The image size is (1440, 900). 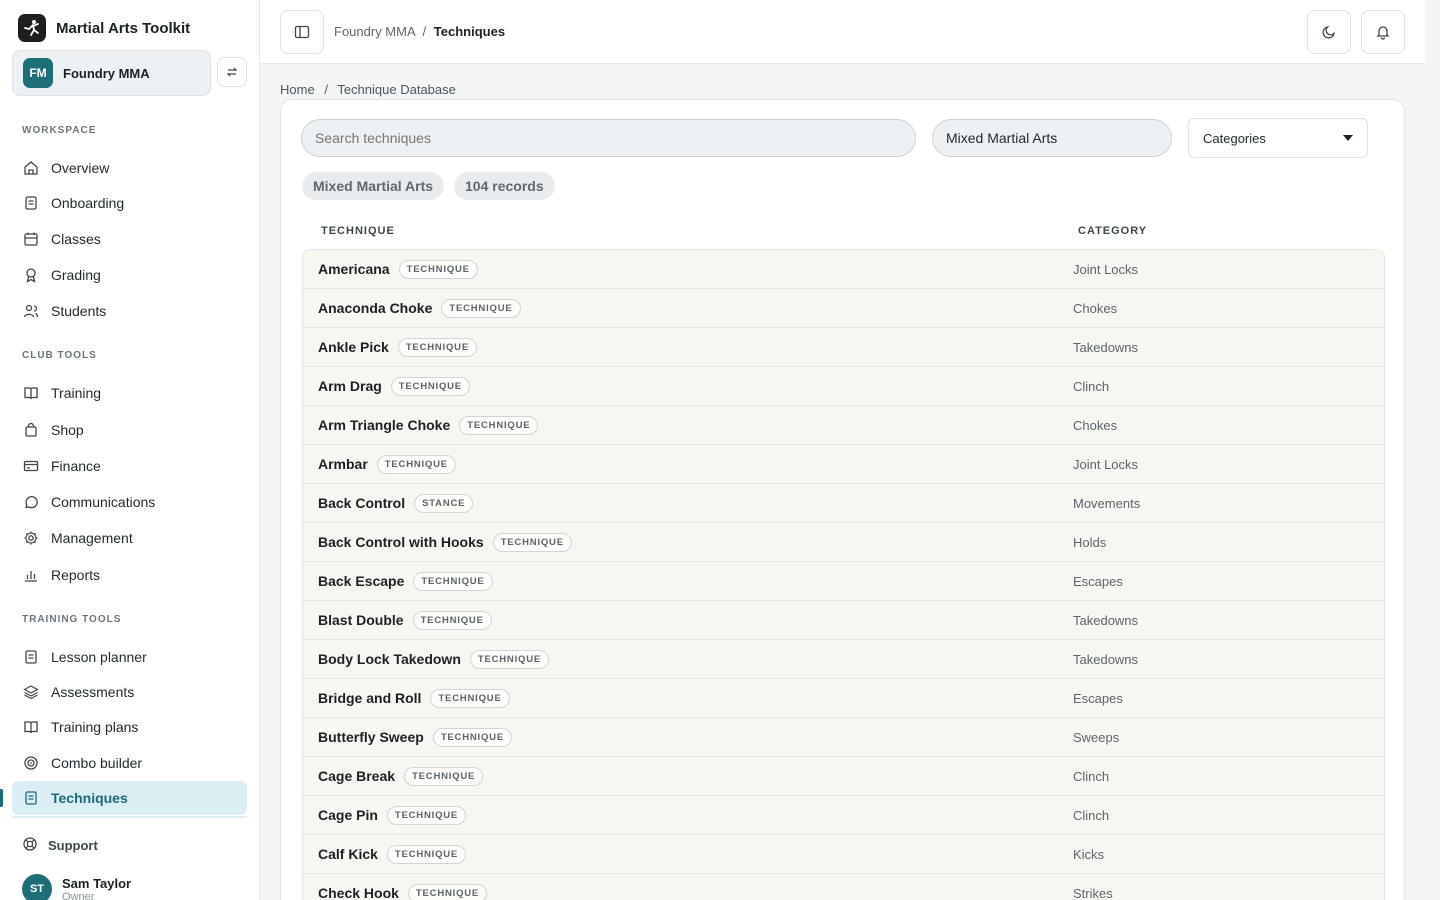 What do you see at coordinates (97, 883) in the screenshot?
I see `user-name: Sam Taylor` at bounding box center [97, 883].